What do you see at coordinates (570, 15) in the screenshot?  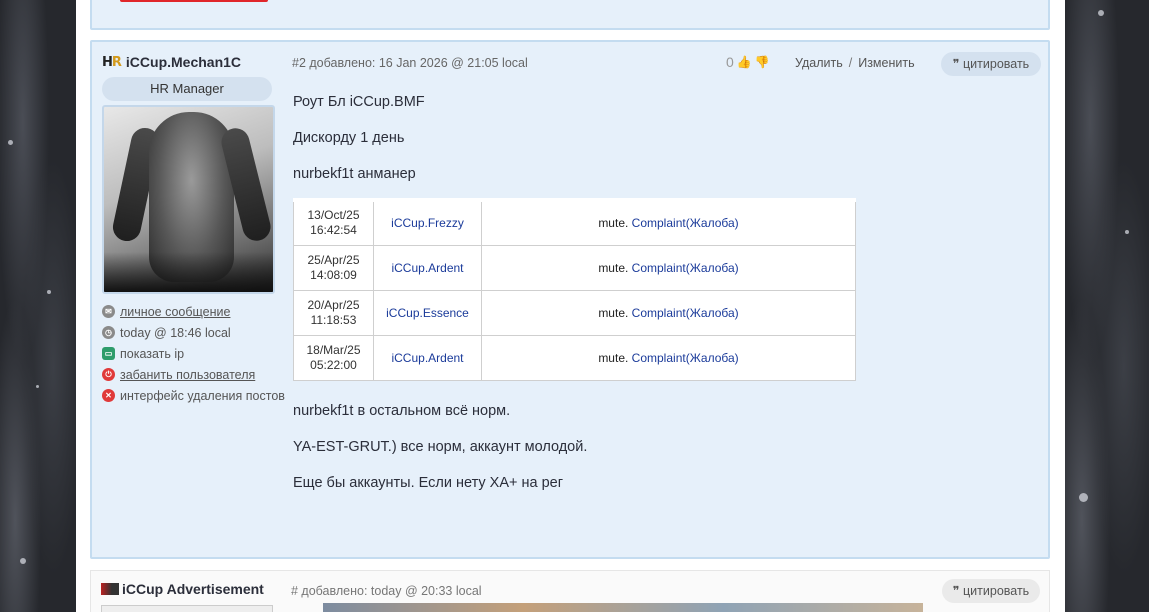 I see `previous-post` at bounding box center [570, 15].